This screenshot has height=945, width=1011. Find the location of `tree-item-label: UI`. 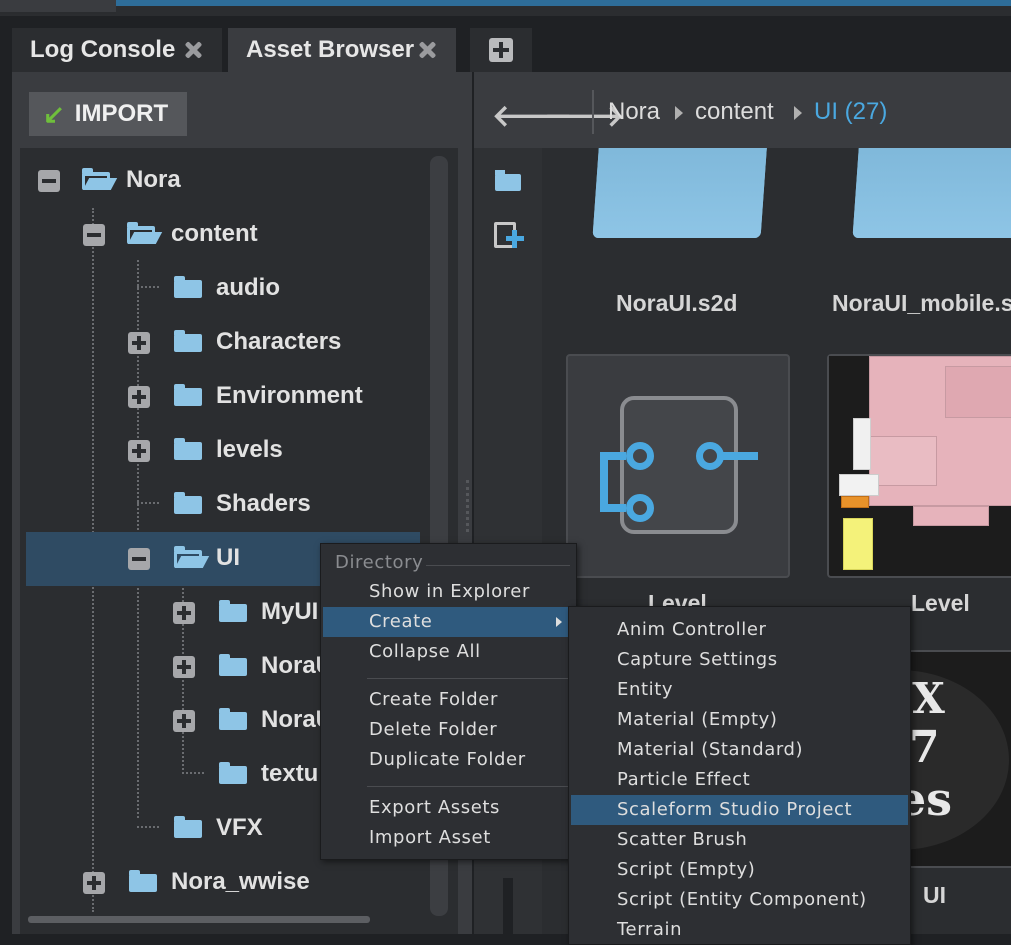

tree-item-label: UI is located at coordinates (228, 557).